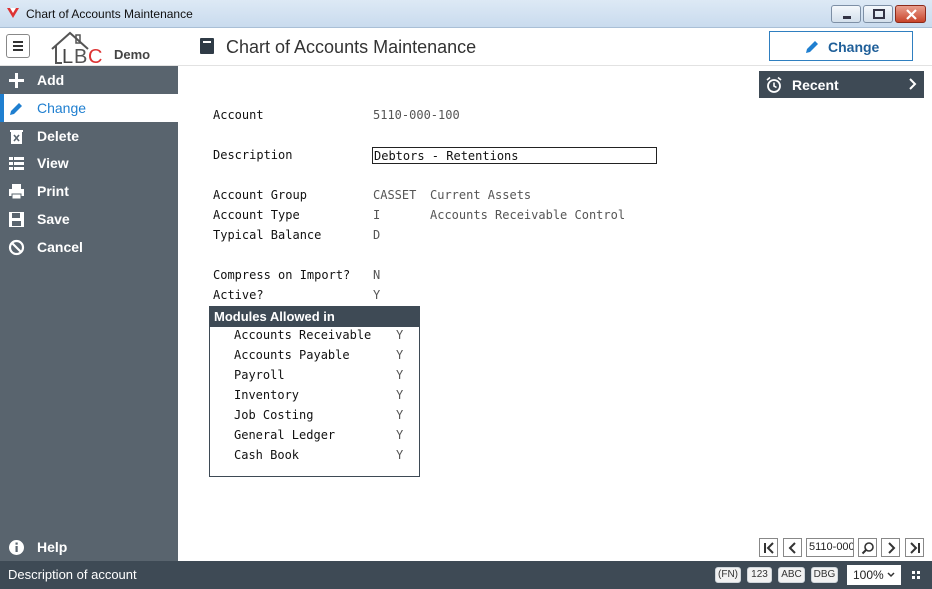  Describe the element at coordinates (314, 317) in the screenshot. I see `modules-panel-title: Modules Allowed in` at that location.